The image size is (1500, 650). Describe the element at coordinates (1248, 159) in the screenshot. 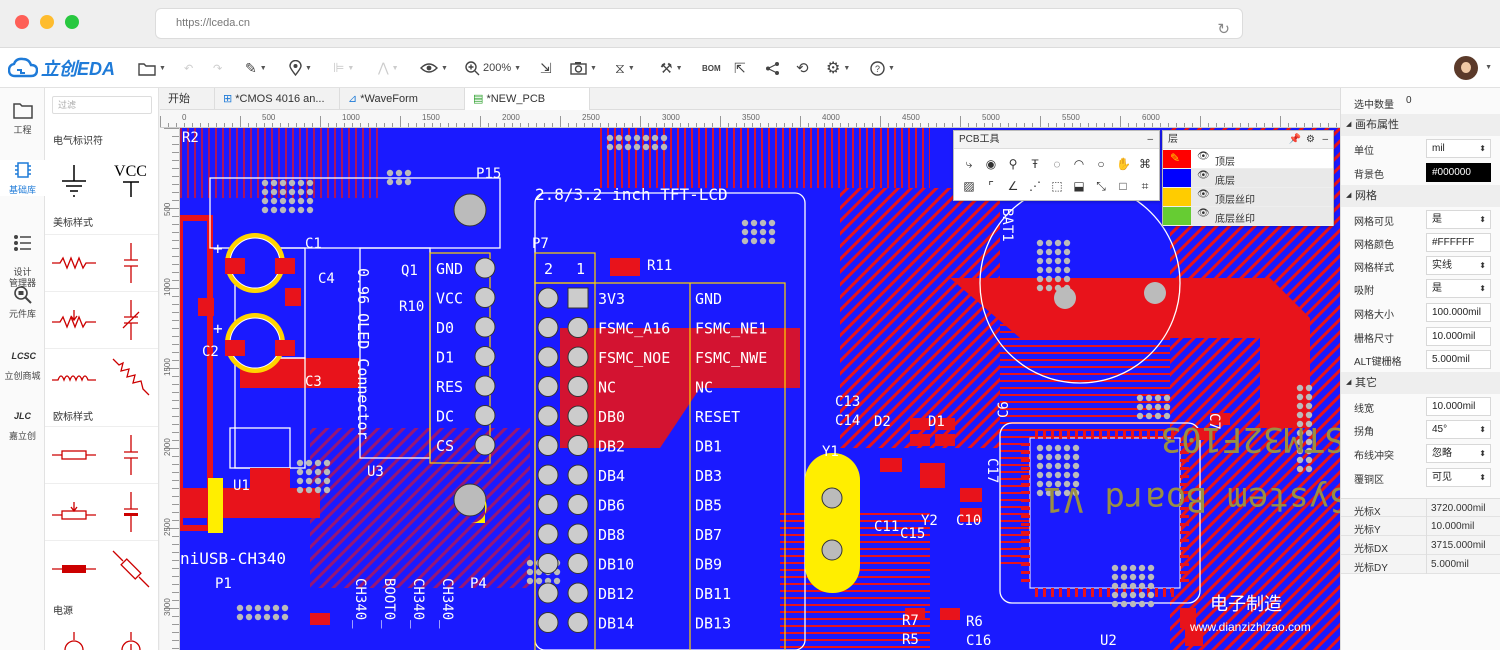

I see `layer-row-top: ✎ 👁 顶层` at that location.